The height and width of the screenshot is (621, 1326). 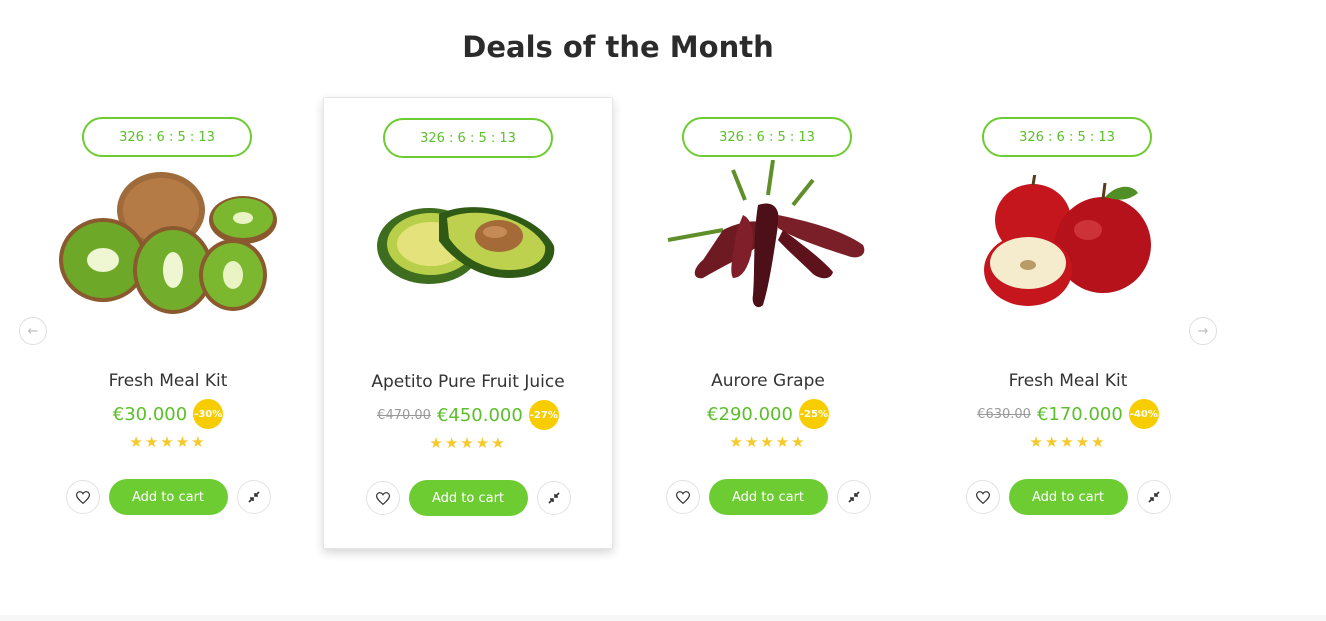 What do you see at coordinates (468, 382) in the screenshot?
I see `product-name: Apetito Pure Fruit Juice` at bounding box center [468, 382].